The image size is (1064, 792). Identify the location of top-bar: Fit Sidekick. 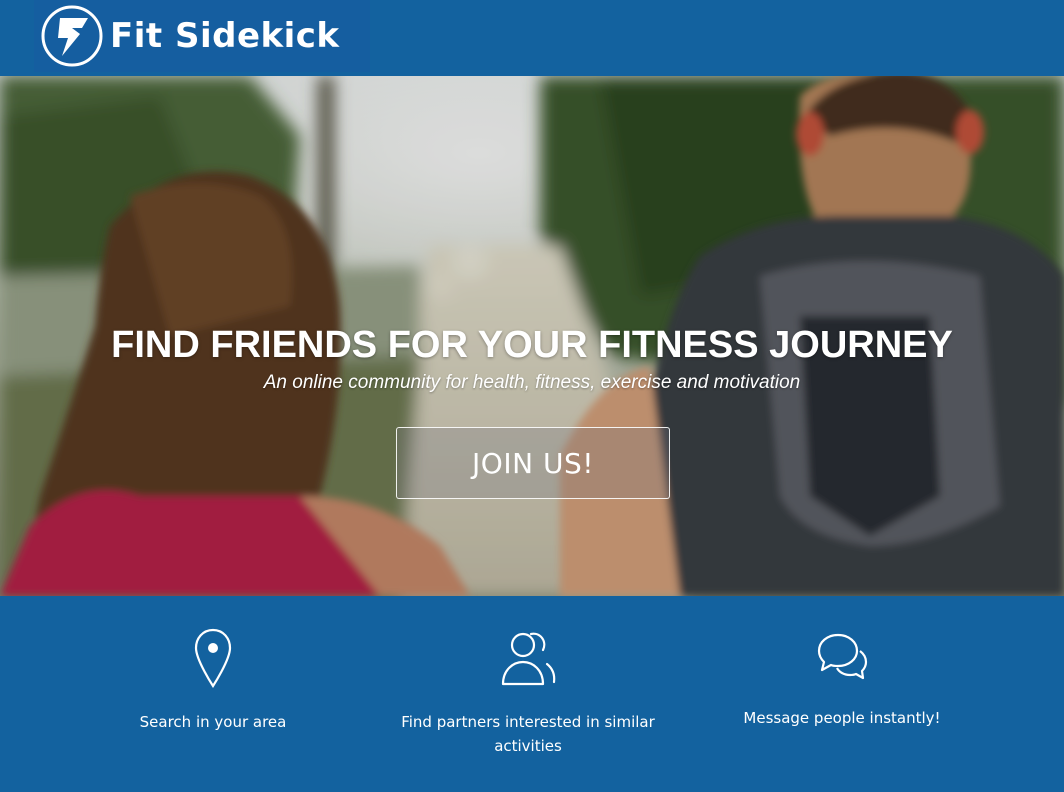
(532, 38).